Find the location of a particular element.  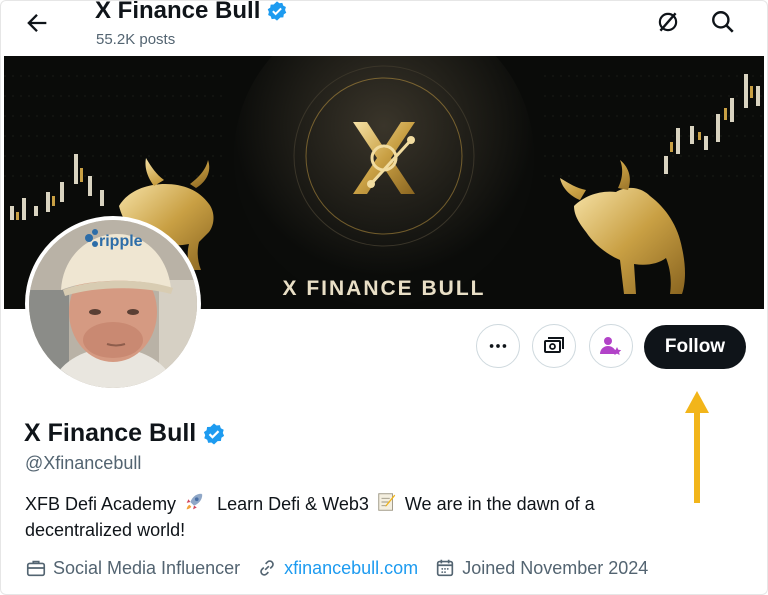

website-link: xfinancebull.com is located at coordinates (351, 568).